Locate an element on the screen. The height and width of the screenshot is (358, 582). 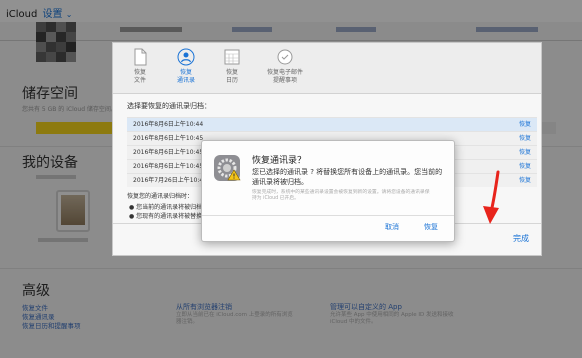
done-button: 完成 is located at coordinates (521, 238).